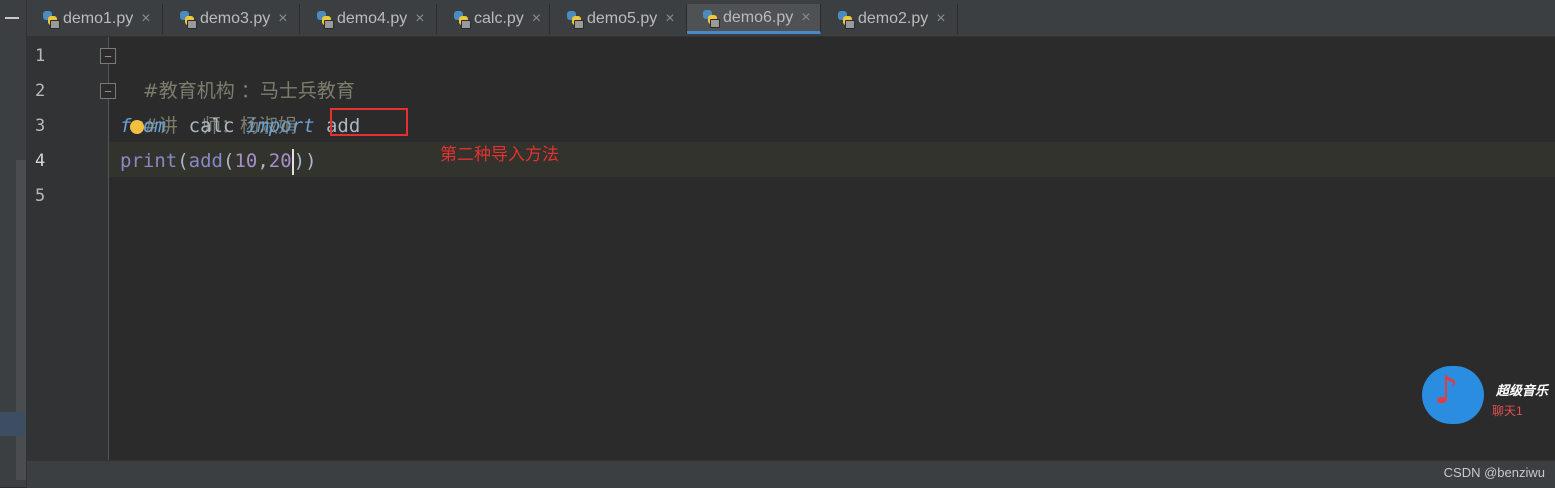 Image resolution: width=1555 pixels, height=488 pixels. What do you see at coordinates (108, 91) in the screenshot?
I see `fold-end-icon: −` at bounding box center [108, 91].